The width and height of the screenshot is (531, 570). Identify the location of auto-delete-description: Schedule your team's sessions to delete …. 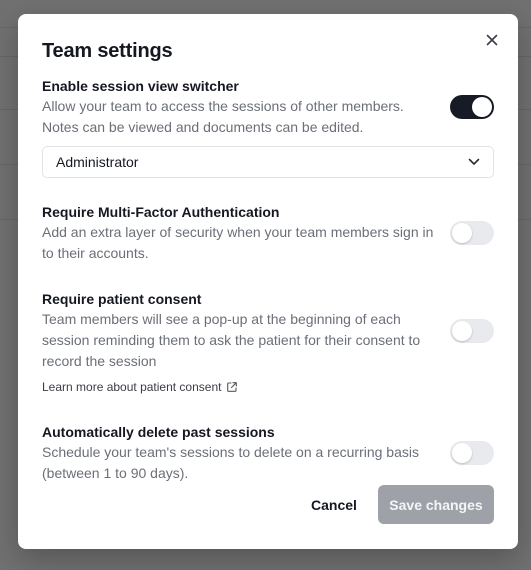
(230, 462).